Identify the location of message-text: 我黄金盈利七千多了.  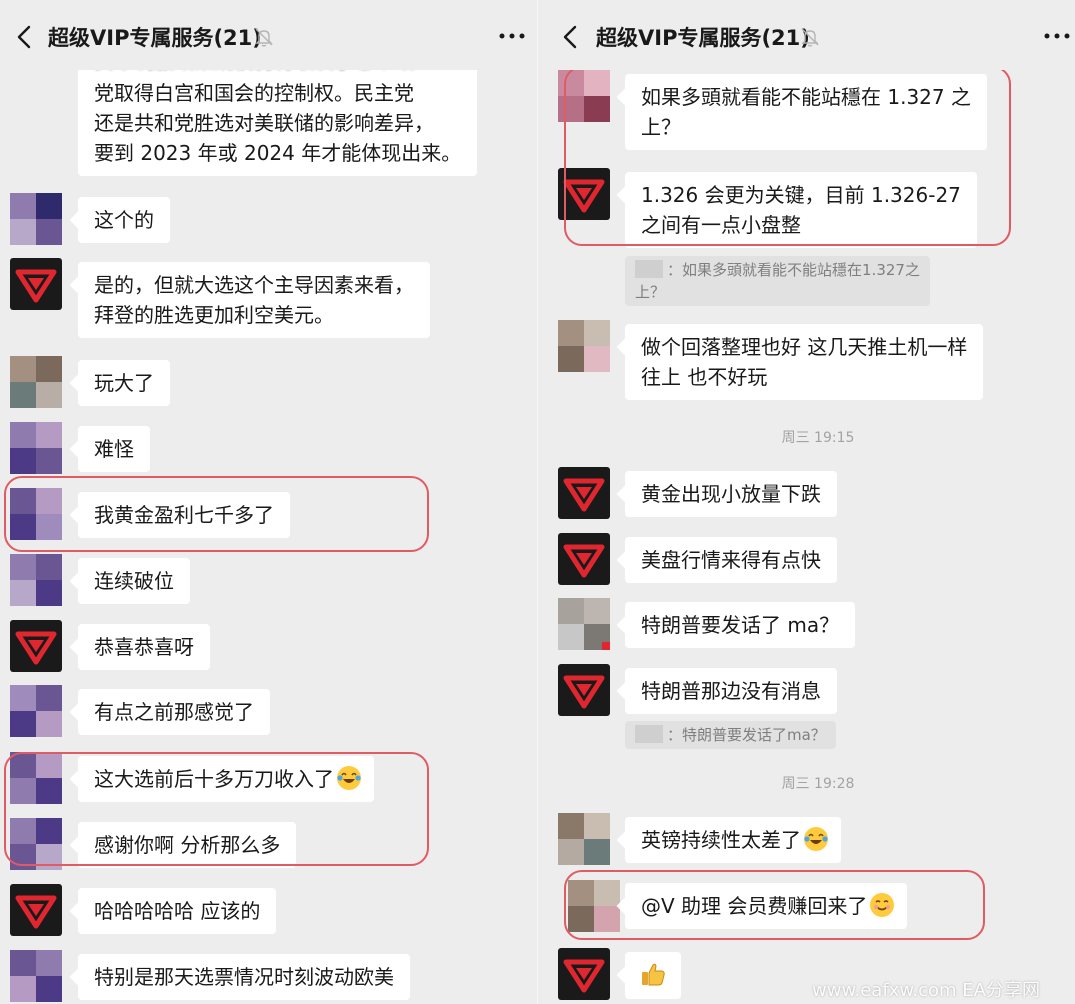
(184, 515).